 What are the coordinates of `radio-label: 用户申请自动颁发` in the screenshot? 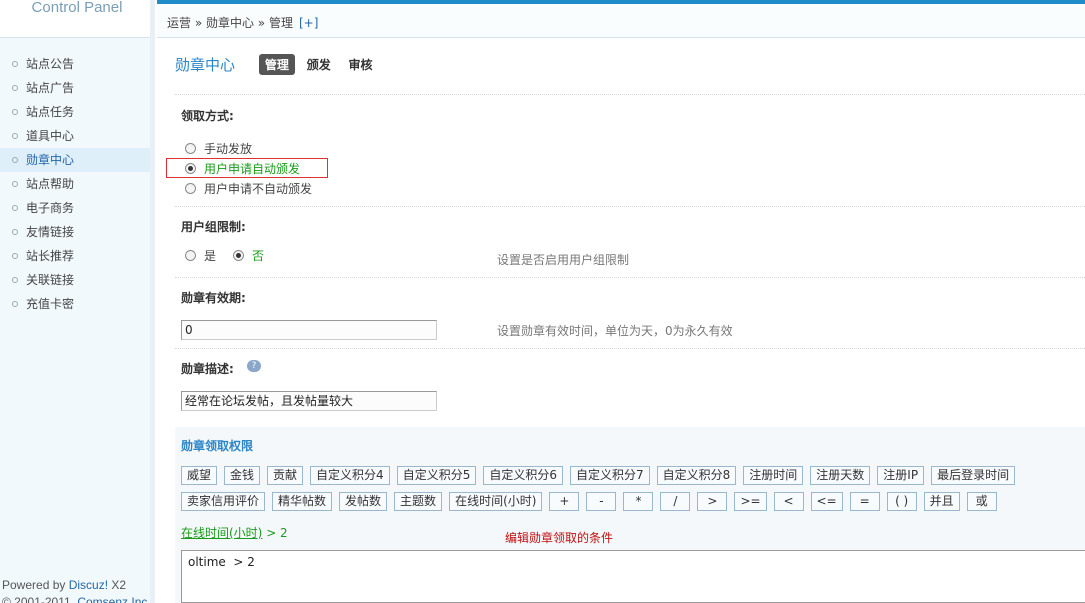 It's located at (252, 169).